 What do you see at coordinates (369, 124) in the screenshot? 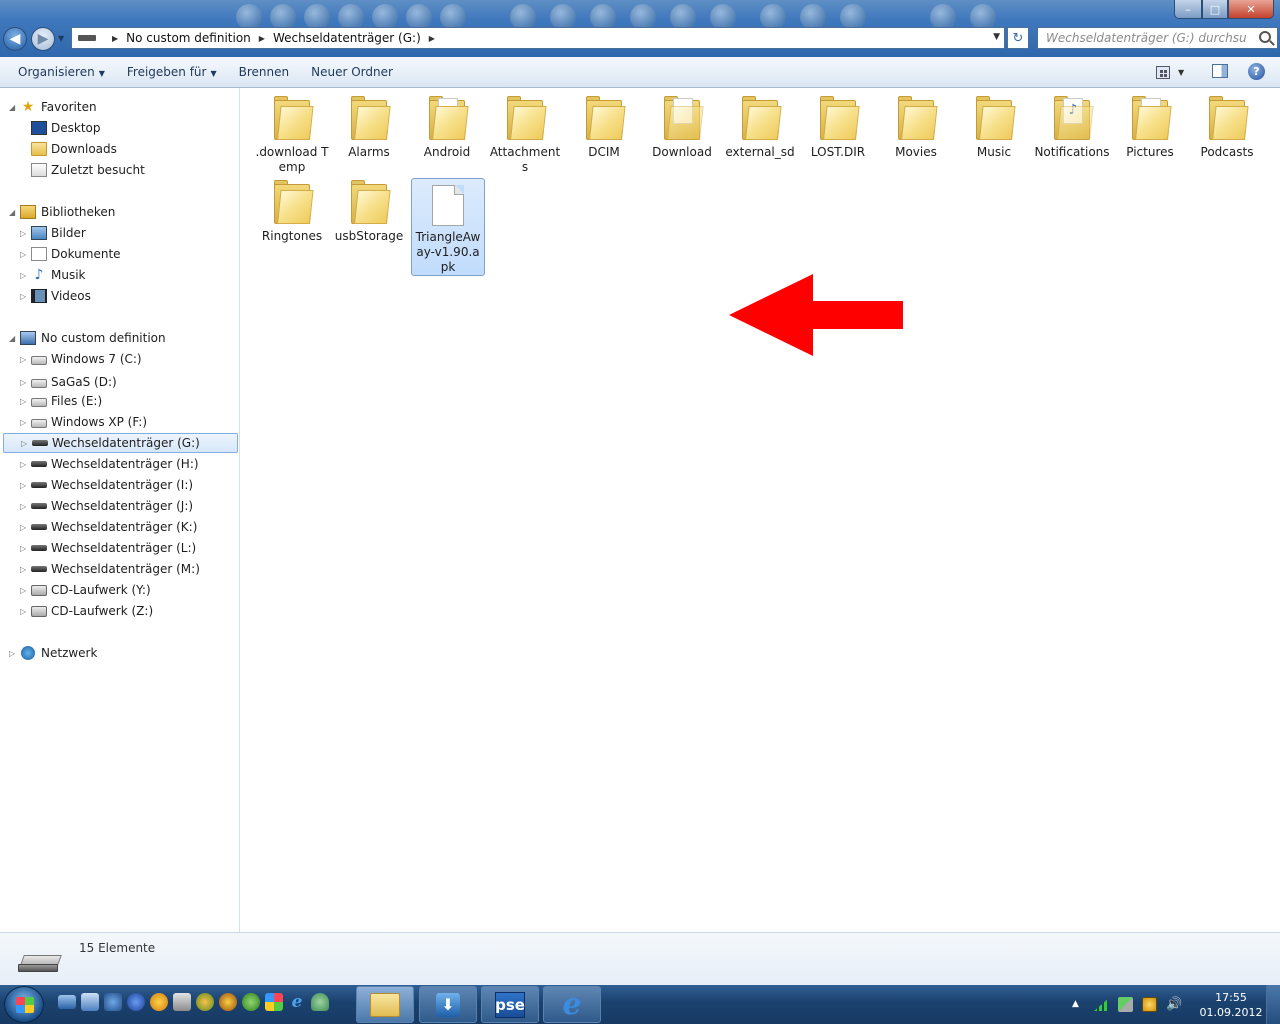
I see `folder-item: Alarms` at bounding box center [369, 124].